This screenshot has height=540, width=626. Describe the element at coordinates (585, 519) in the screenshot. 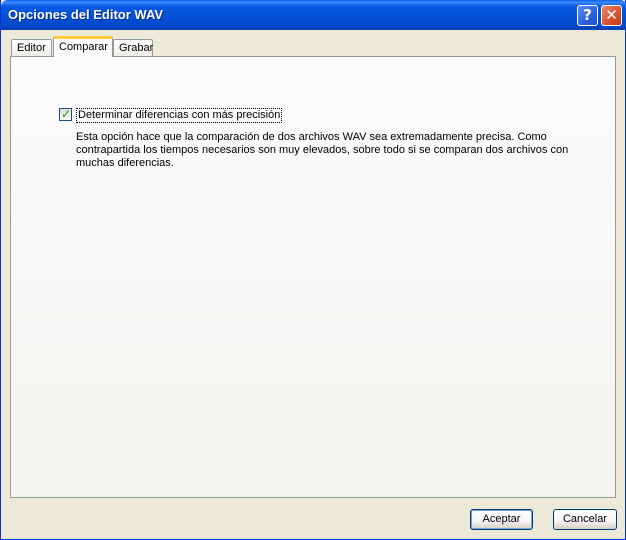

I see `cancel-button: Cancelar` at that location.